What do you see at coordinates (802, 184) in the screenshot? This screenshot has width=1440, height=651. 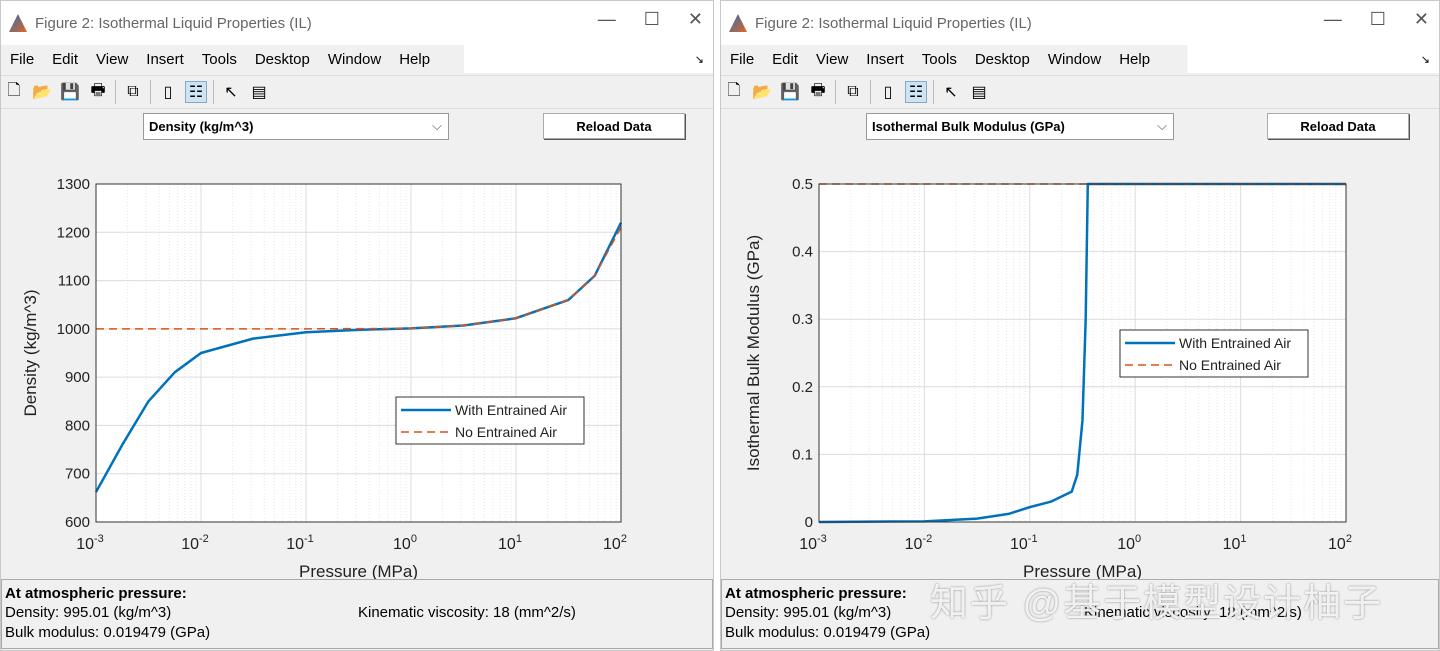 I see `y-tick-label: 0.5` at bounding box center [802, 184].